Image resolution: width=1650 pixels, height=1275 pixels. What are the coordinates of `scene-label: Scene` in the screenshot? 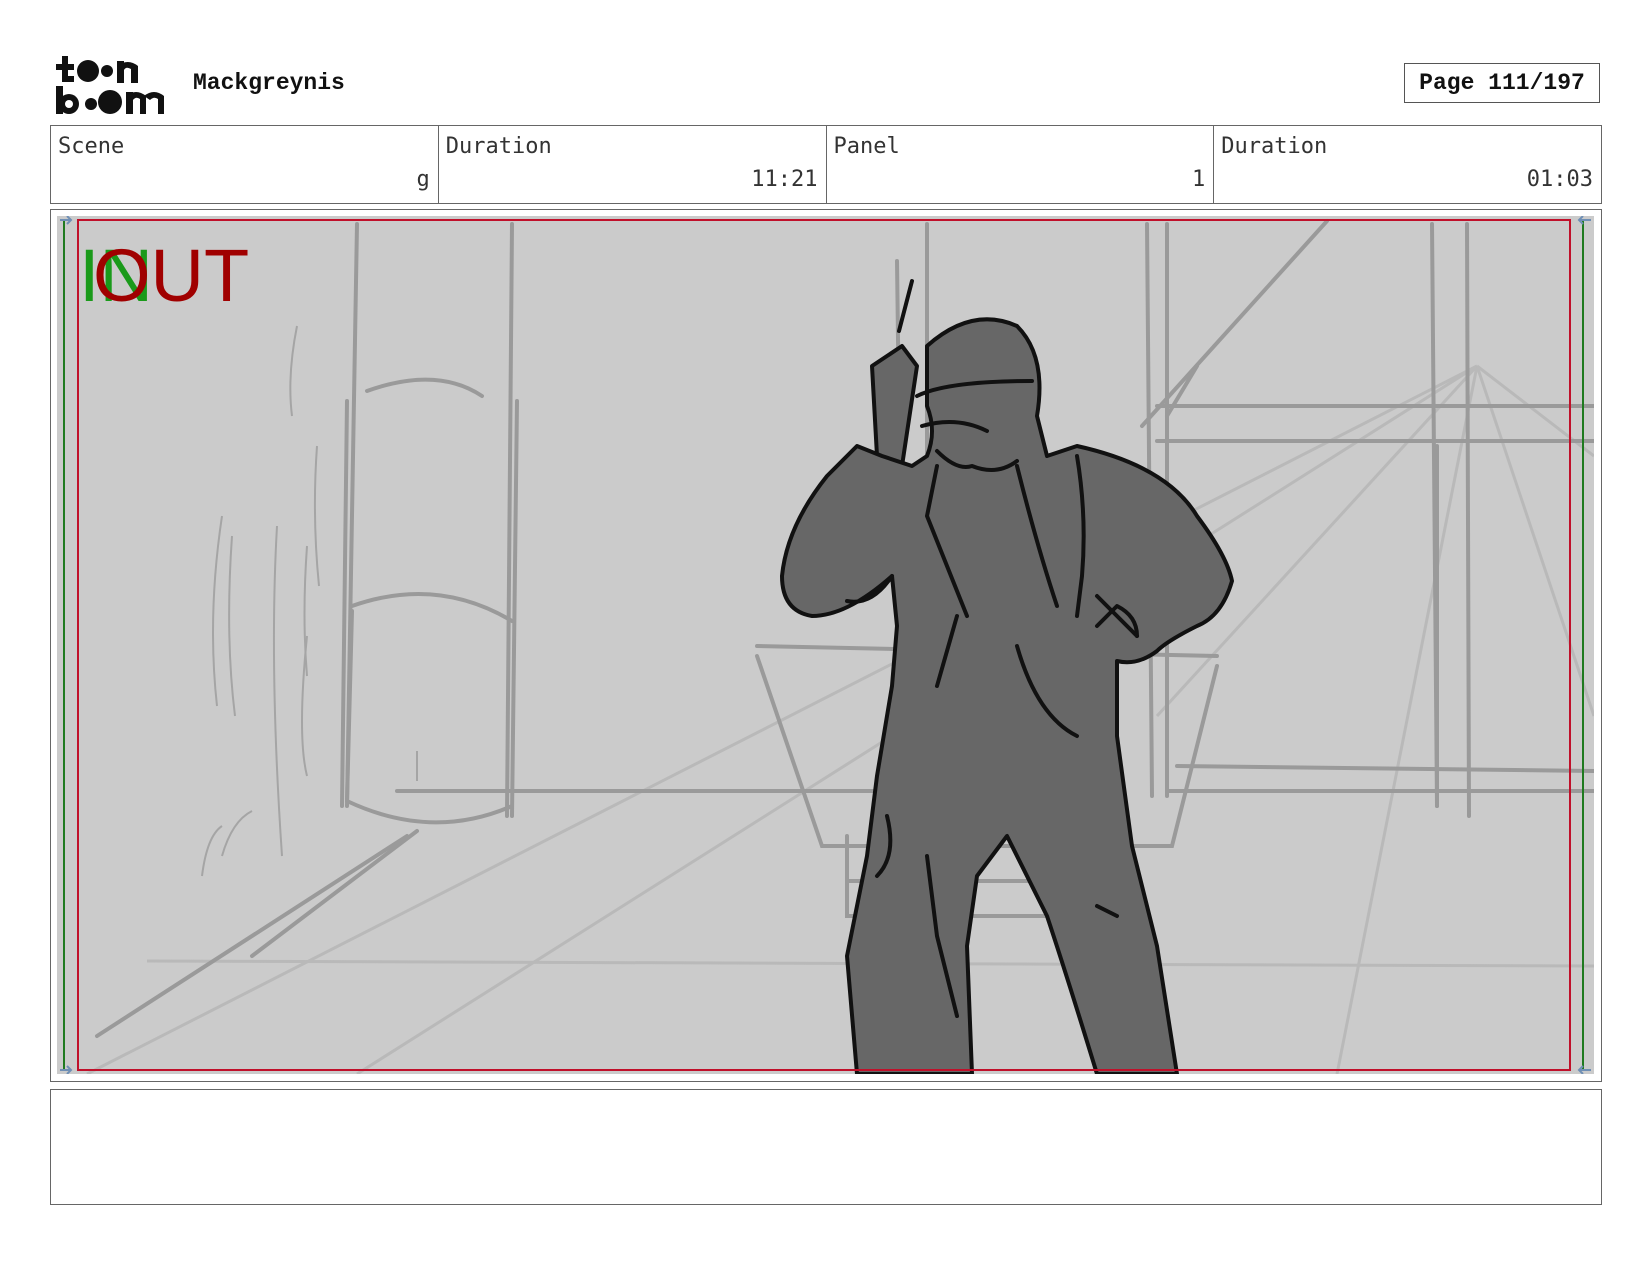 It's located at (91, 146).